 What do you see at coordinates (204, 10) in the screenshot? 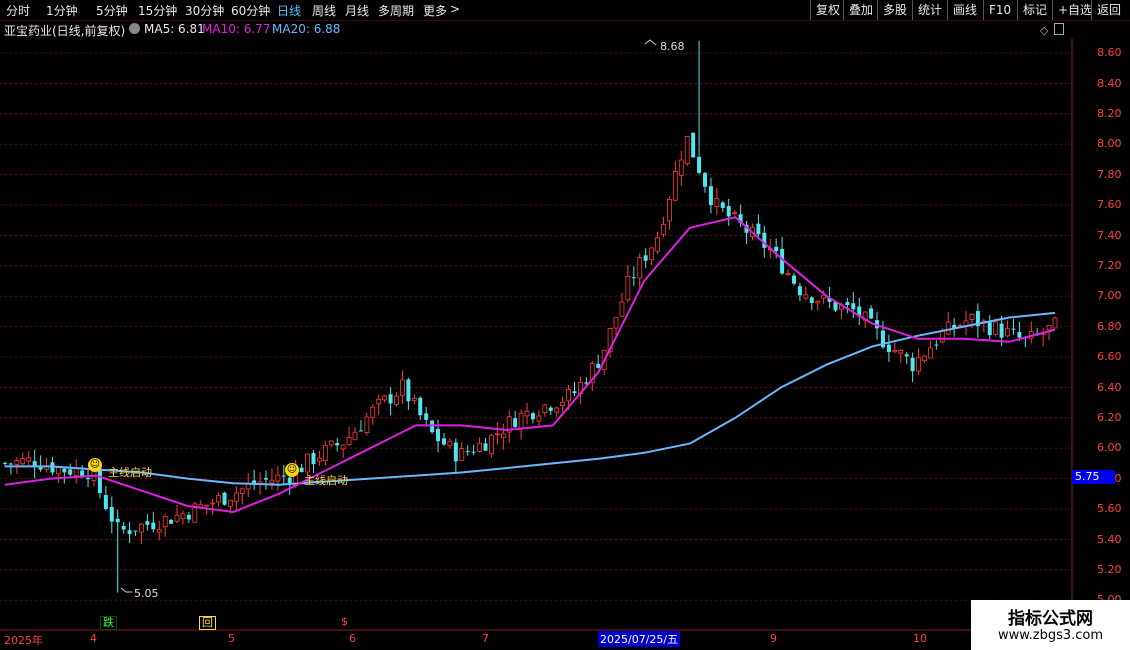
I see `period-tab-30min: 30分钟` at bounding box center [204, 10].